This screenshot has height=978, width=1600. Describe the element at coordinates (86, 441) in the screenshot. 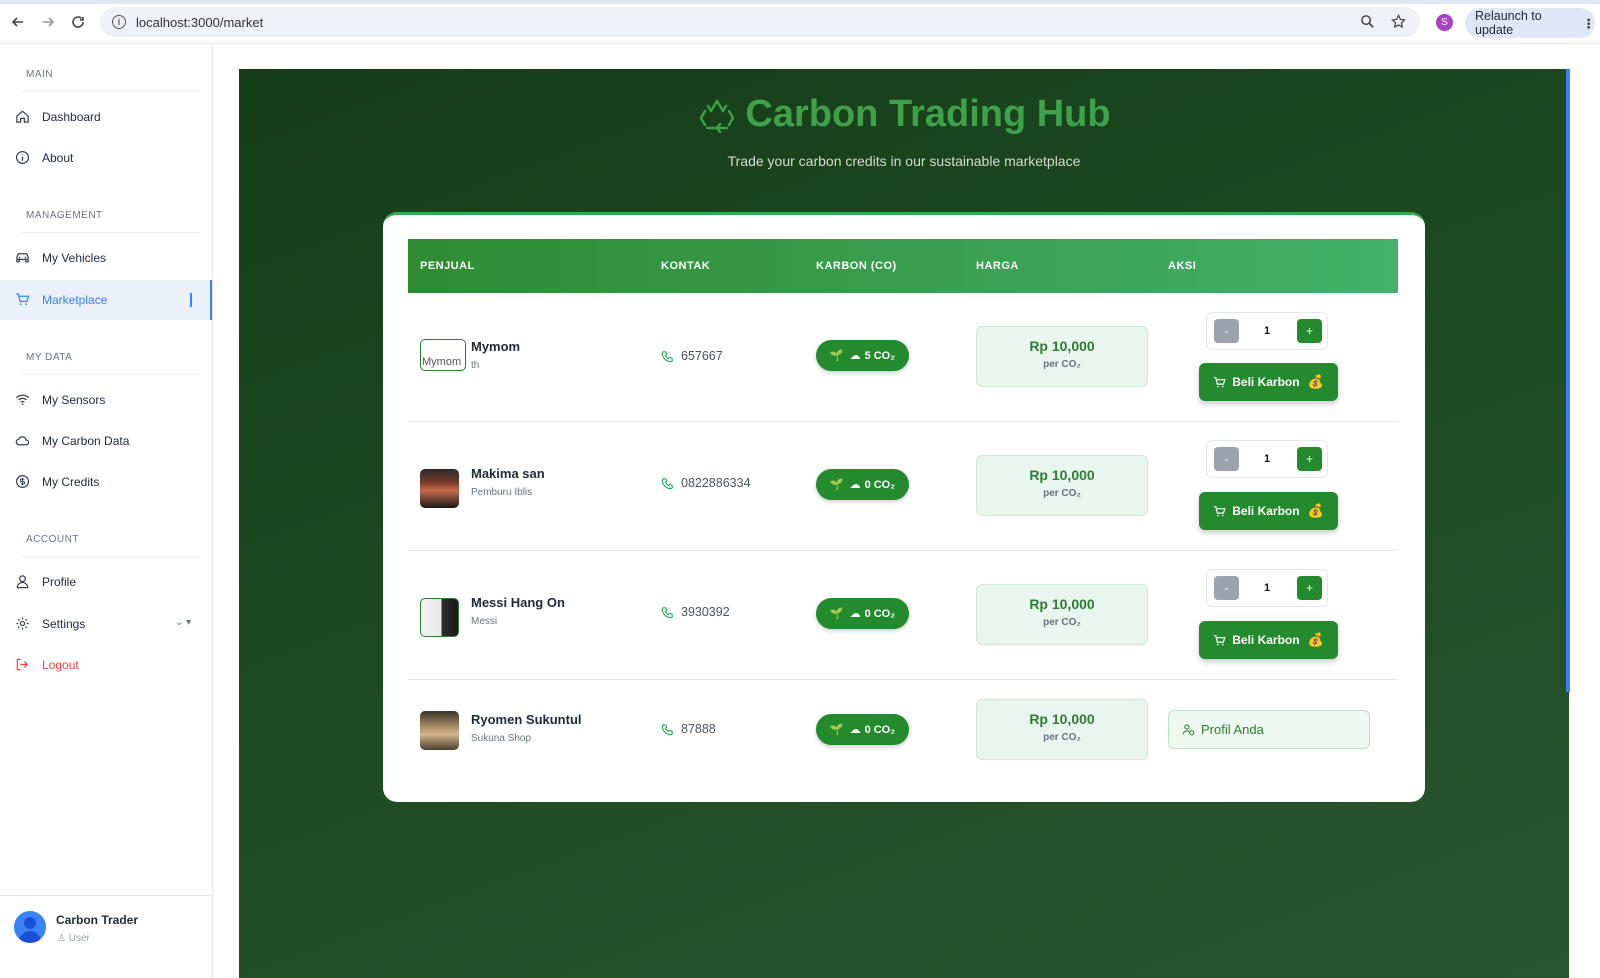

I see `sidebar-item-label: My Carbon Data` at that location.